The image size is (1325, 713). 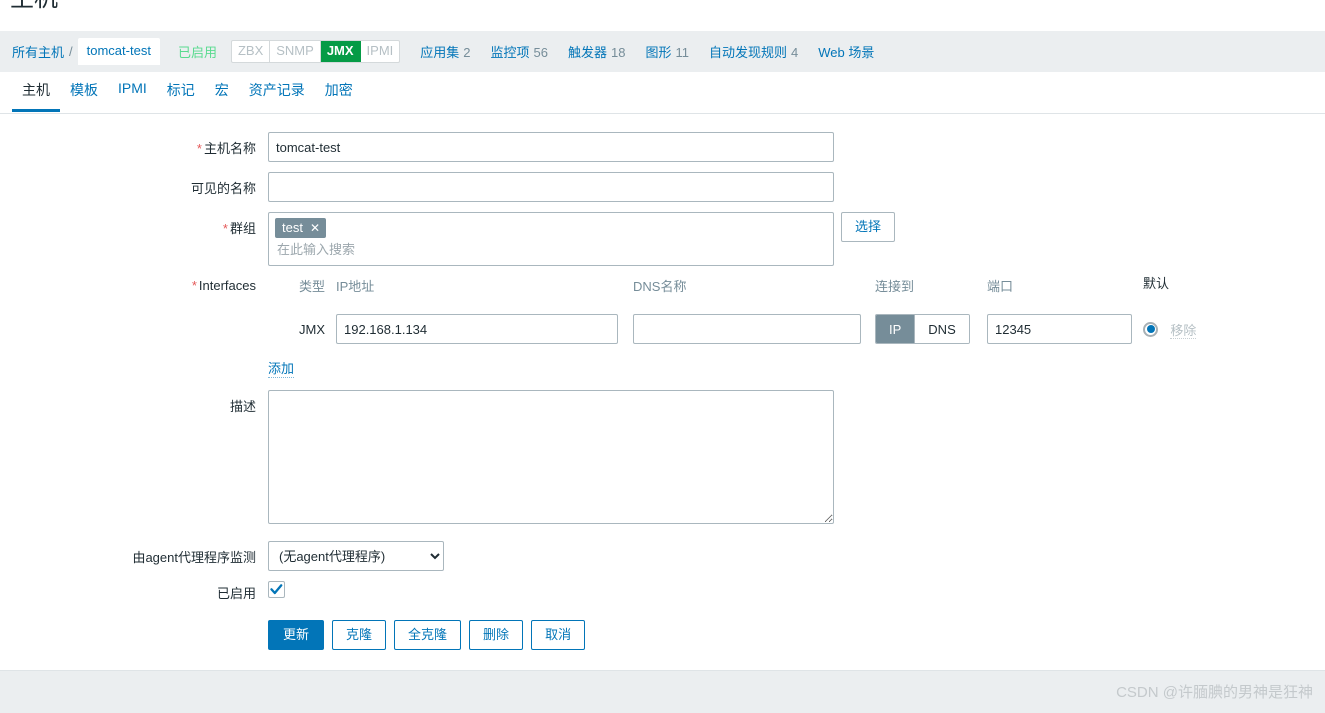 I want to click on cancel-button: 取消, so click(x=558, y=635).